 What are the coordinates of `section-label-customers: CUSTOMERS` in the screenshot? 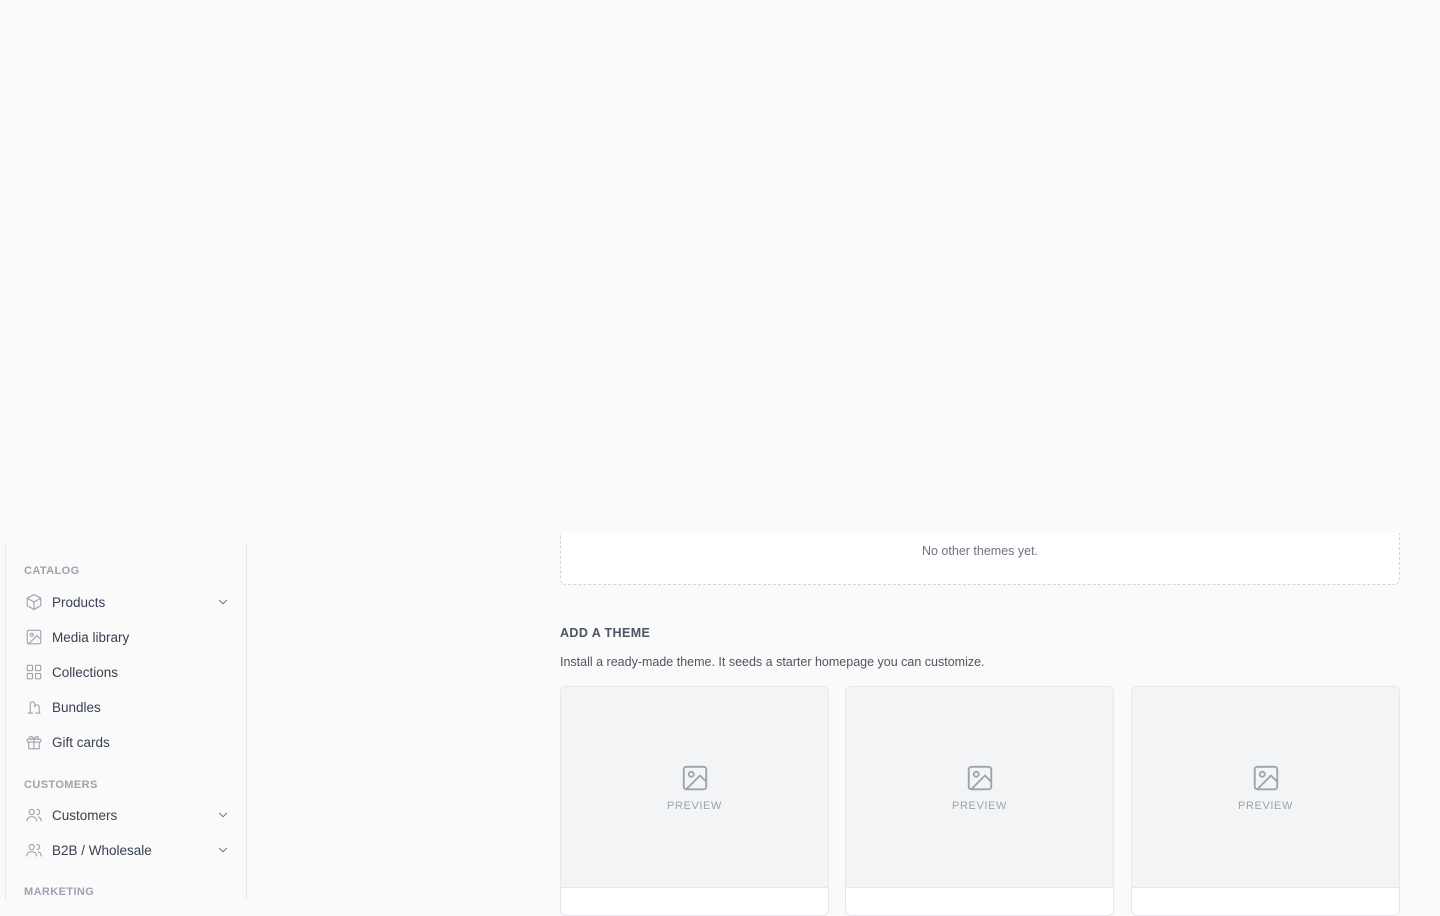 It's located at (61, 785).